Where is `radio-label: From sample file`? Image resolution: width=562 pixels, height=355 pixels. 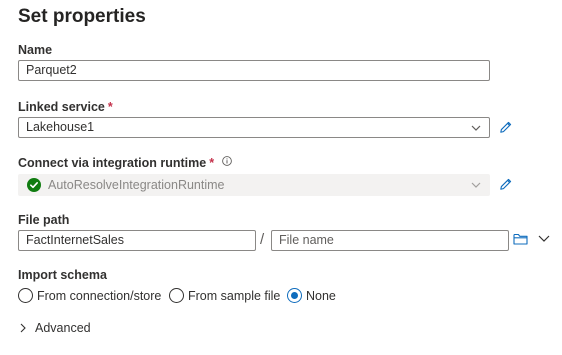
radio-label: From sample file is located at coordinates (234, 295).